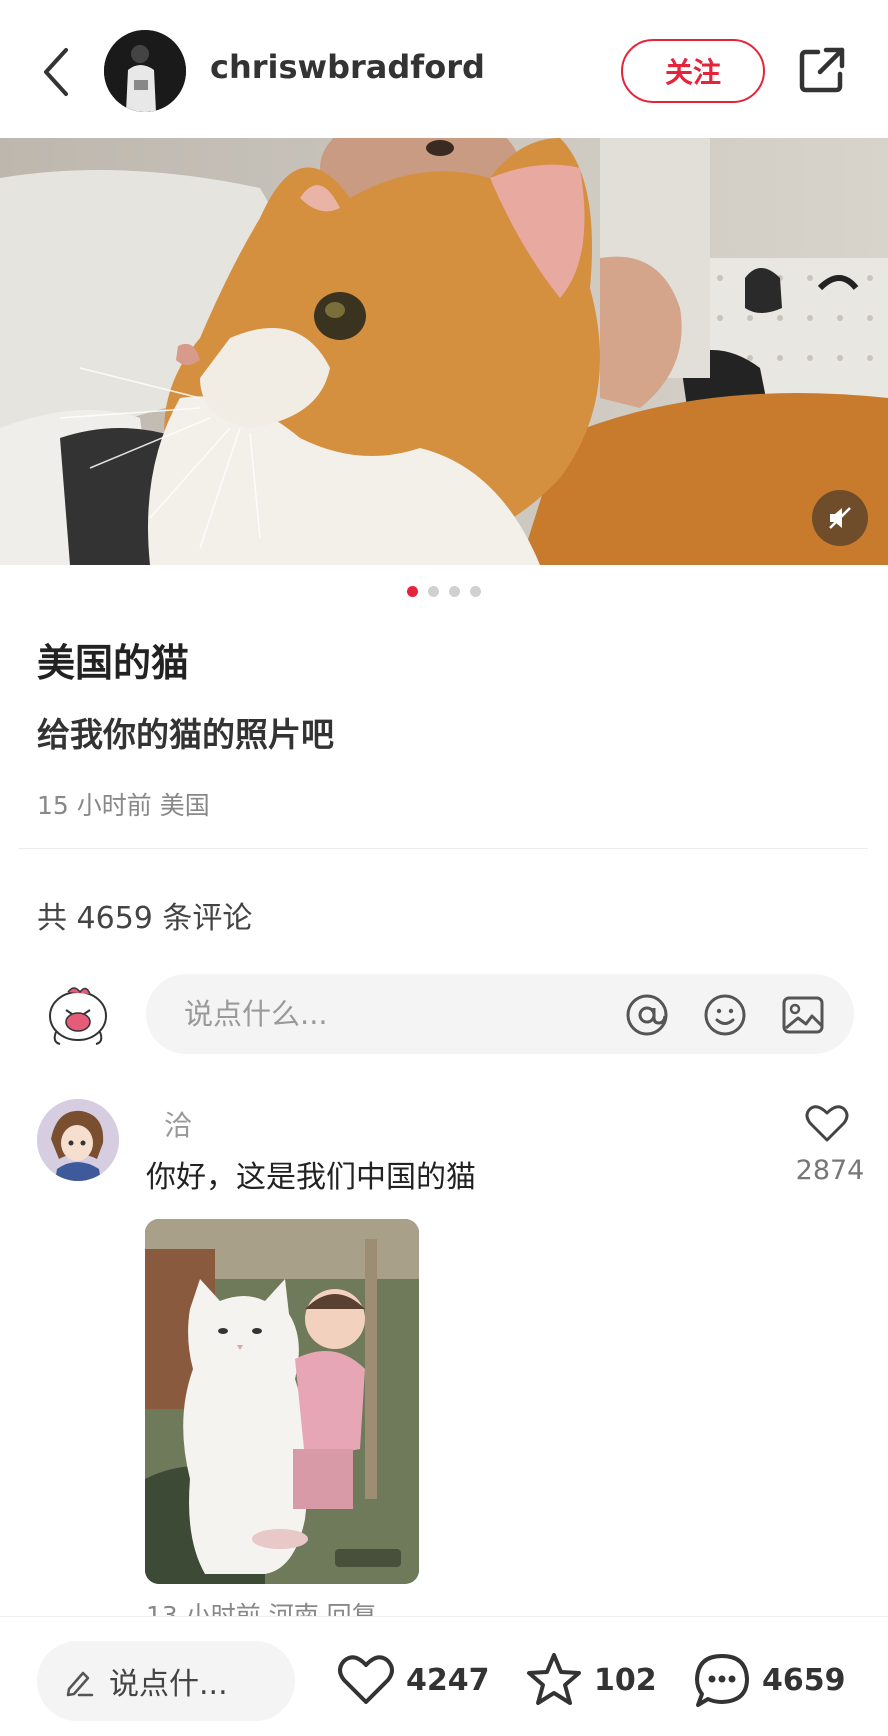  Describe the element at coordinates (178, 1124) in the screenshot. I see `commenter-name: 洽` at that location.